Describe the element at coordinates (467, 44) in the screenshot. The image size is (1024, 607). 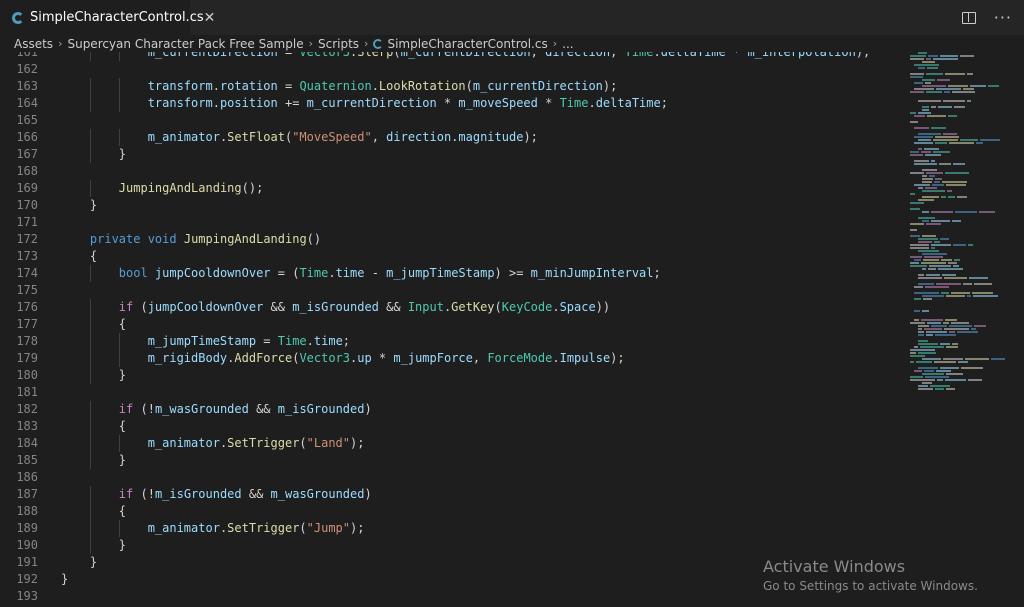
I see `breadcrumb-item-file: SimpleCharacterControl.cs` at that location.